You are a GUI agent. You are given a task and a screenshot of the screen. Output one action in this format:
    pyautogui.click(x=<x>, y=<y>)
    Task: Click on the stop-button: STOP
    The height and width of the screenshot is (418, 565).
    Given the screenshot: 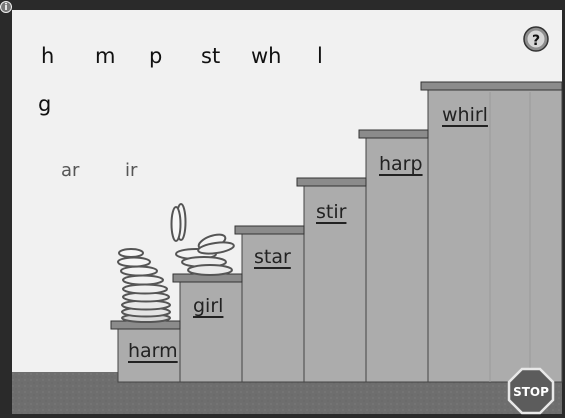 What is the action you would take?
    pyautogui.click(x=531, y=391)
    